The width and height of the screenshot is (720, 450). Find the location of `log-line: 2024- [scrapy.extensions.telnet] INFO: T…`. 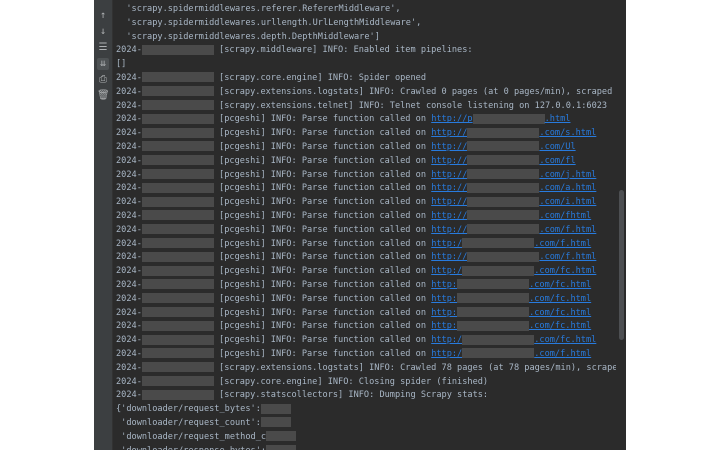

log-line: 2024- [scrapy.extensions.telnet] INFO: T… is located at coordinates (362, 105).